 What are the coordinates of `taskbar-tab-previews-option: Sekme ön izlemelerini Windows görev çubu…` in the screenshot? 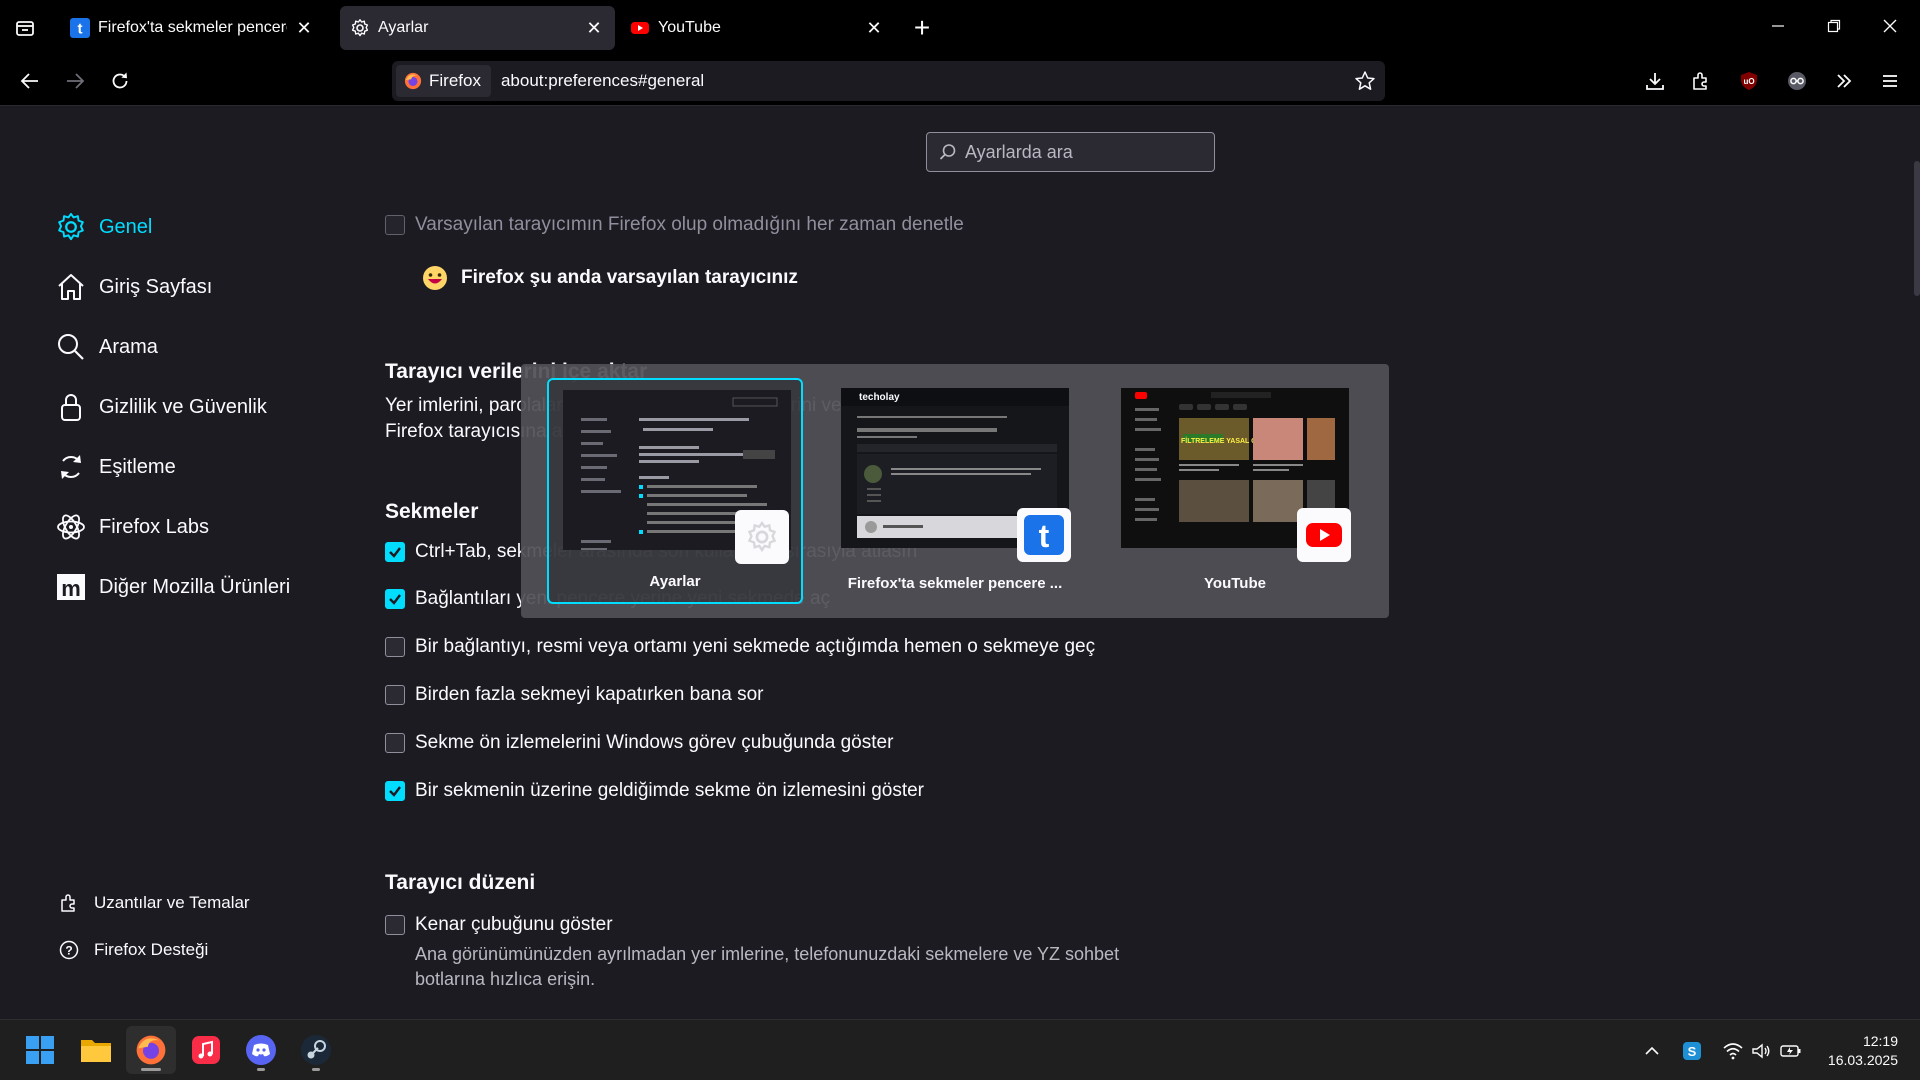 It's located at (639, 743).